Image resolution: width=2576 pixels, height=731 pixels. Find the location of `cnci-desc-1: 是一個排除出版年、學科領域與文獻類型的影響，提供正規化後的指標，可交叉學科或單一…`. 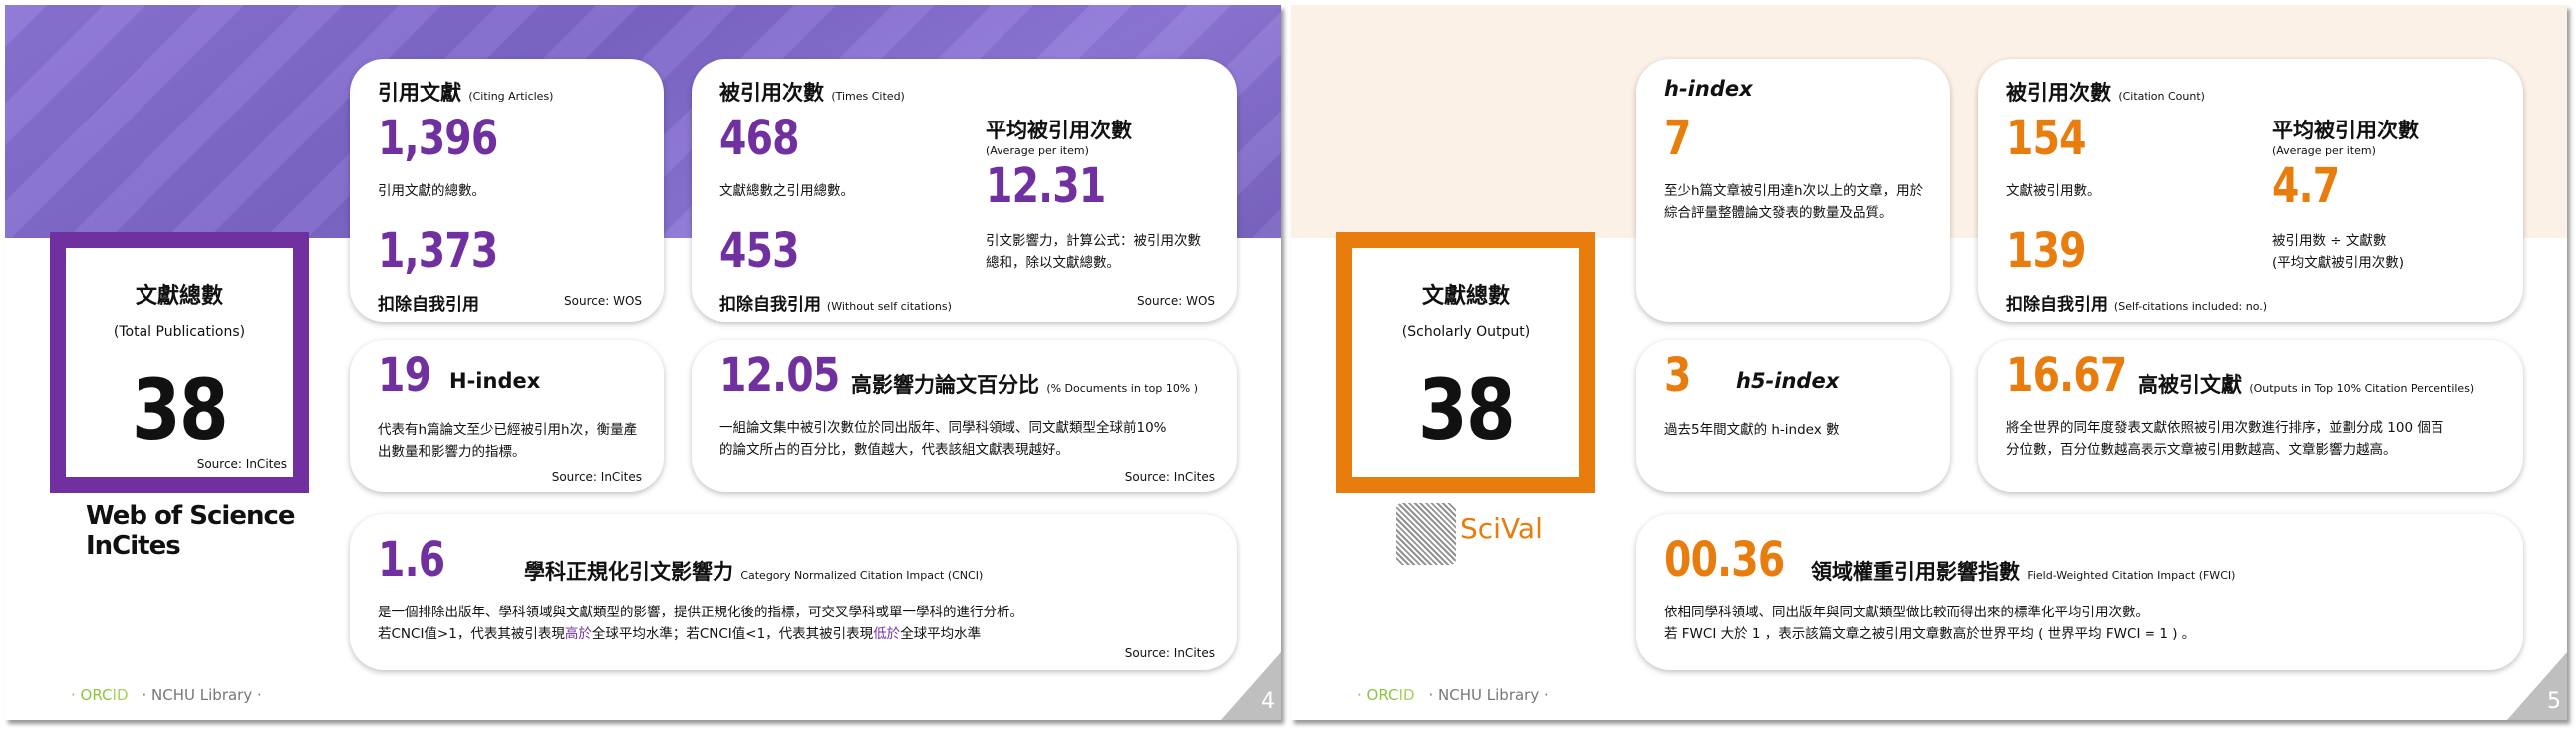

cnci-desc-1: 是一個排除出版年、學科領域與文獻類型的影響，提供正規化後的指標，可交叉學科或單一… is located at coordinates (700, 612).